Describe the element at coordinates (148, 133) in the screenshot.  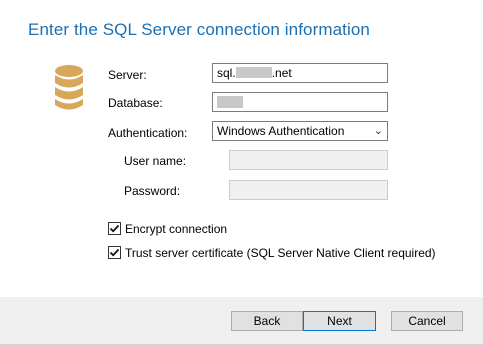
I see `authentication-label: Authentication:` at that location.